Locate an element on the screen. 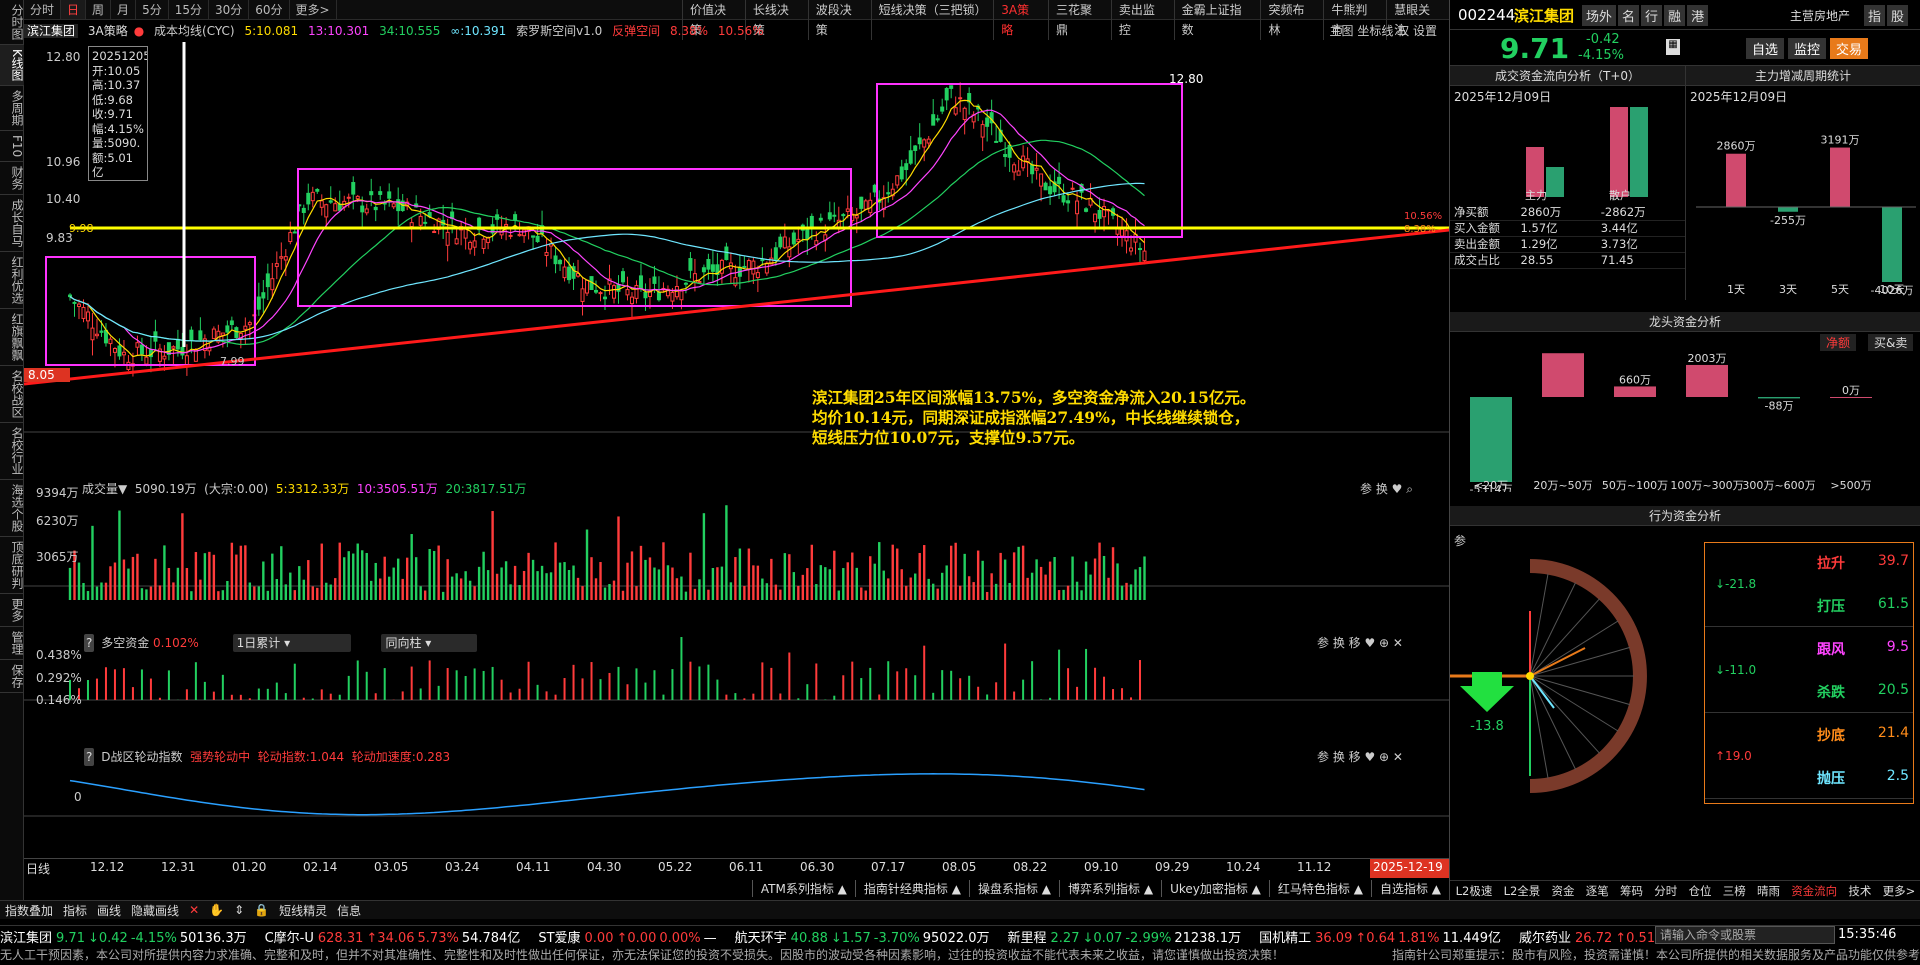  low-label: 7.99 is located at coordinates (232, 361).